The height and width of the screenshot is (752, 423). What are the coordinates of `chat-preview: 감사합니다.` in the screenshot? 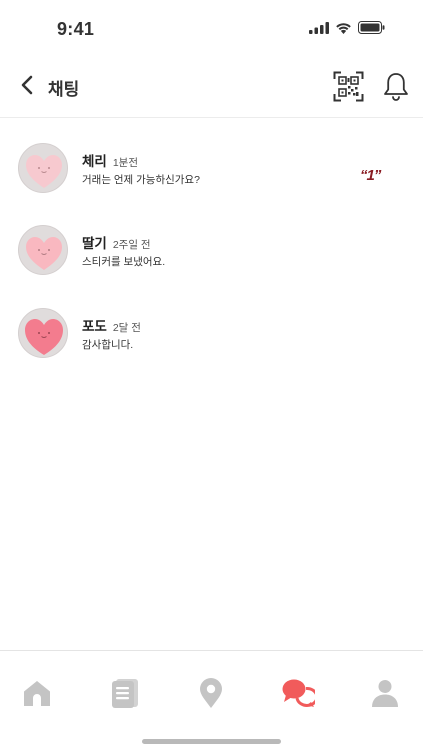 It's located at (108, 345).